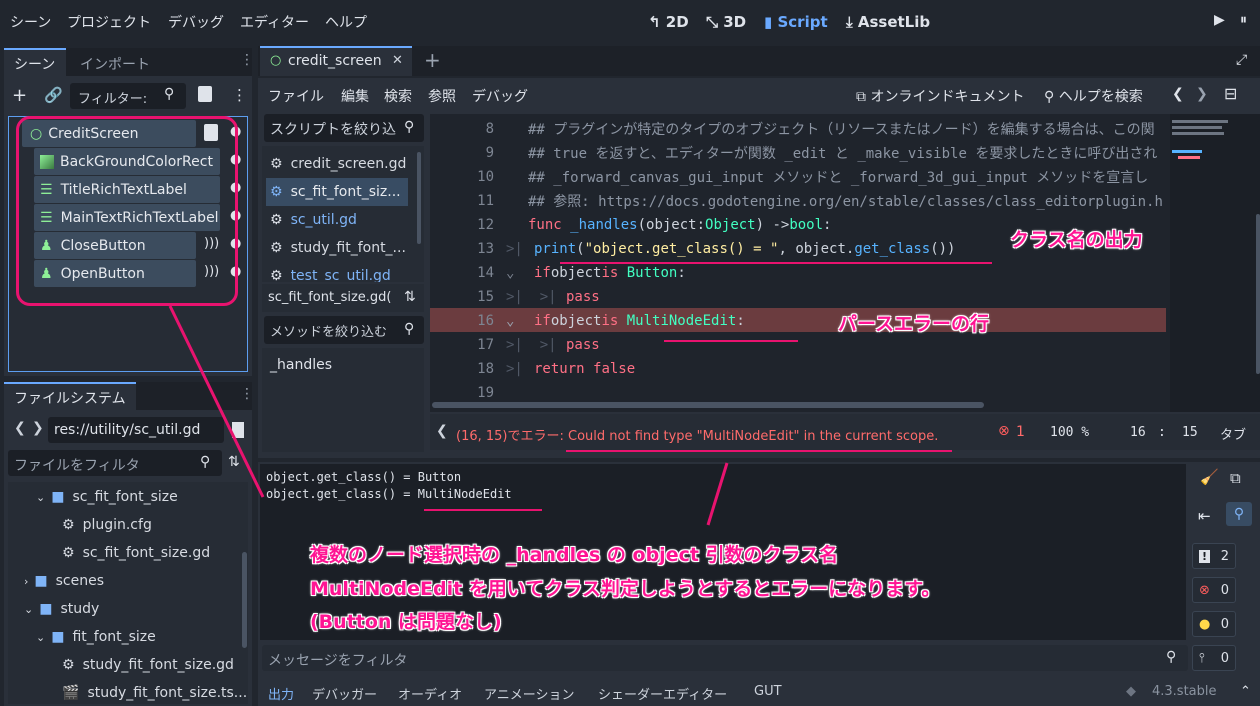 This screenshot has width=1260, height=706. I want to click on annotation-parse-error-line: パースエラーの行, so click(914, 324).